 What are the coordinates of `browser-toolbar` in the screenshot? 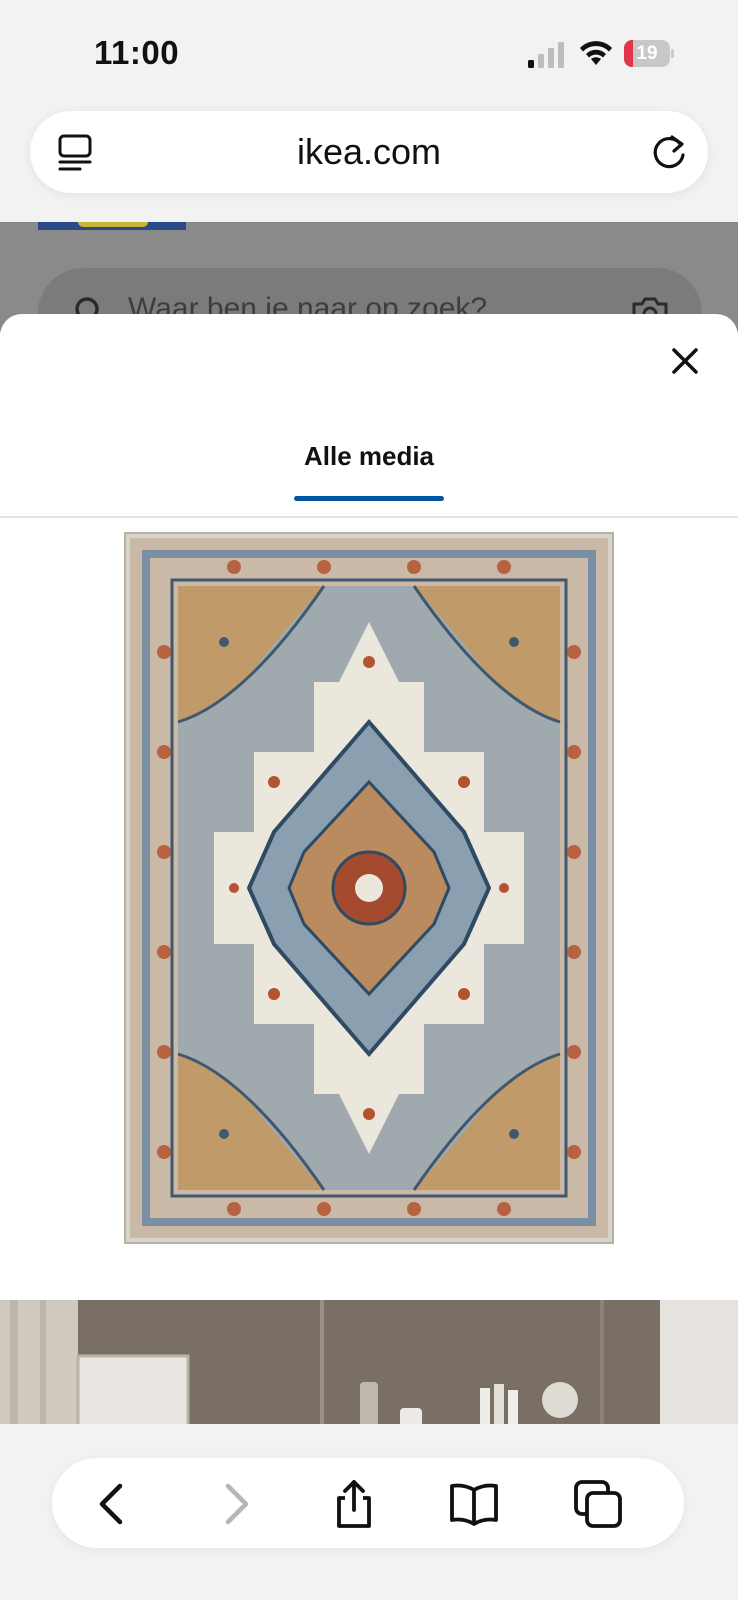 It's located at (368, 1503).